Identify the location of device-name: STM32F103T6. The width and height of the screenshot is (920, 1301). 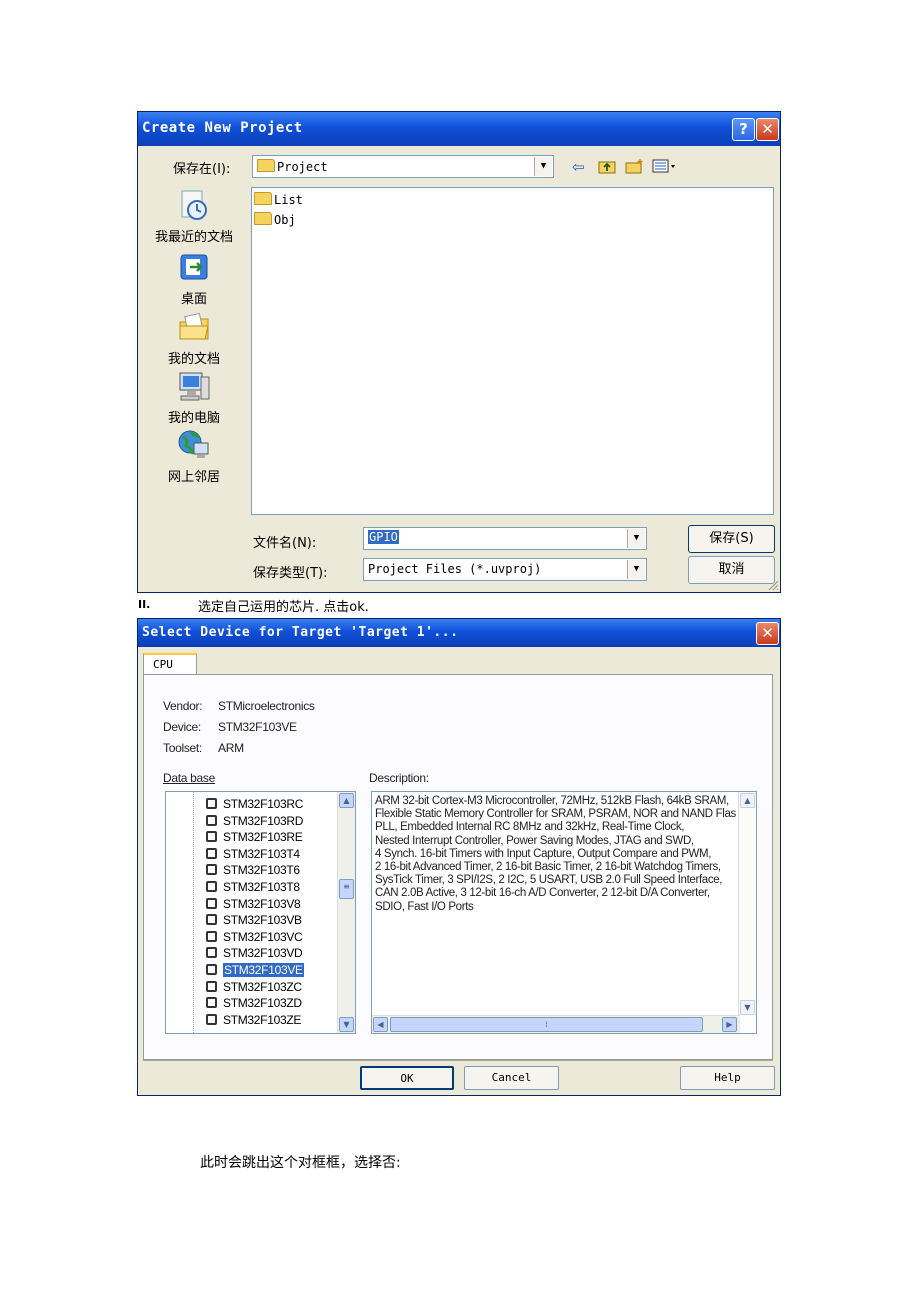
(261, 870).